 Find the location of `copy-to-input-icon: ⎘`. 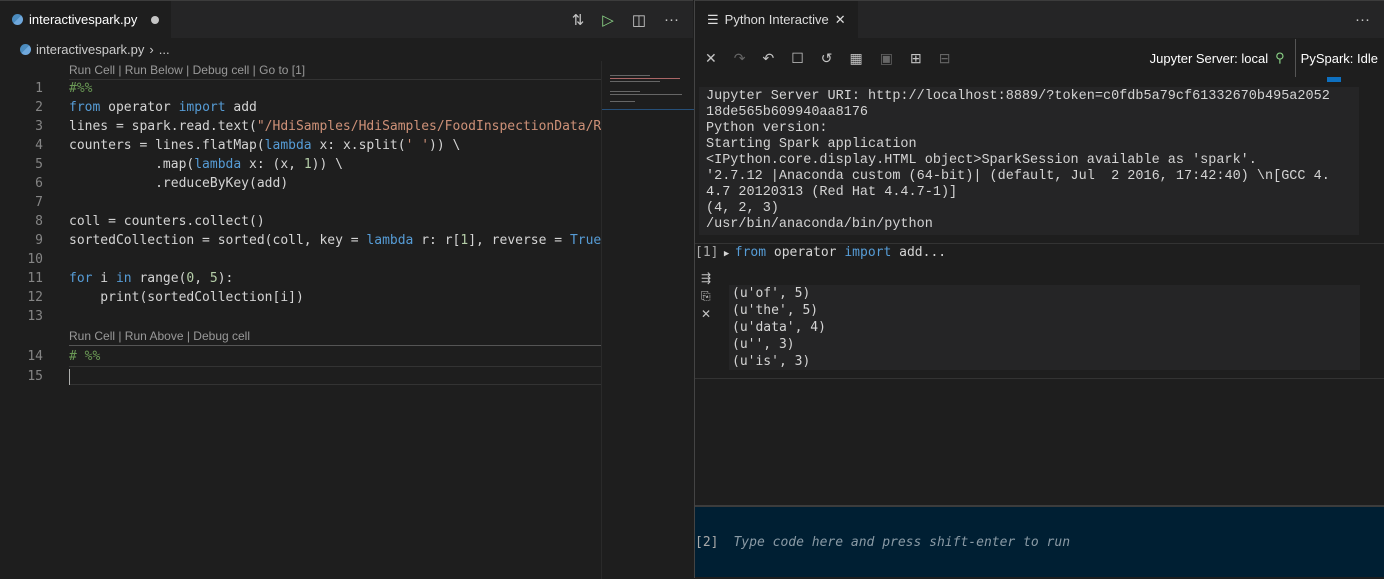

copy-to-input-icon: ⎘ is located at coordinates (706, 296).